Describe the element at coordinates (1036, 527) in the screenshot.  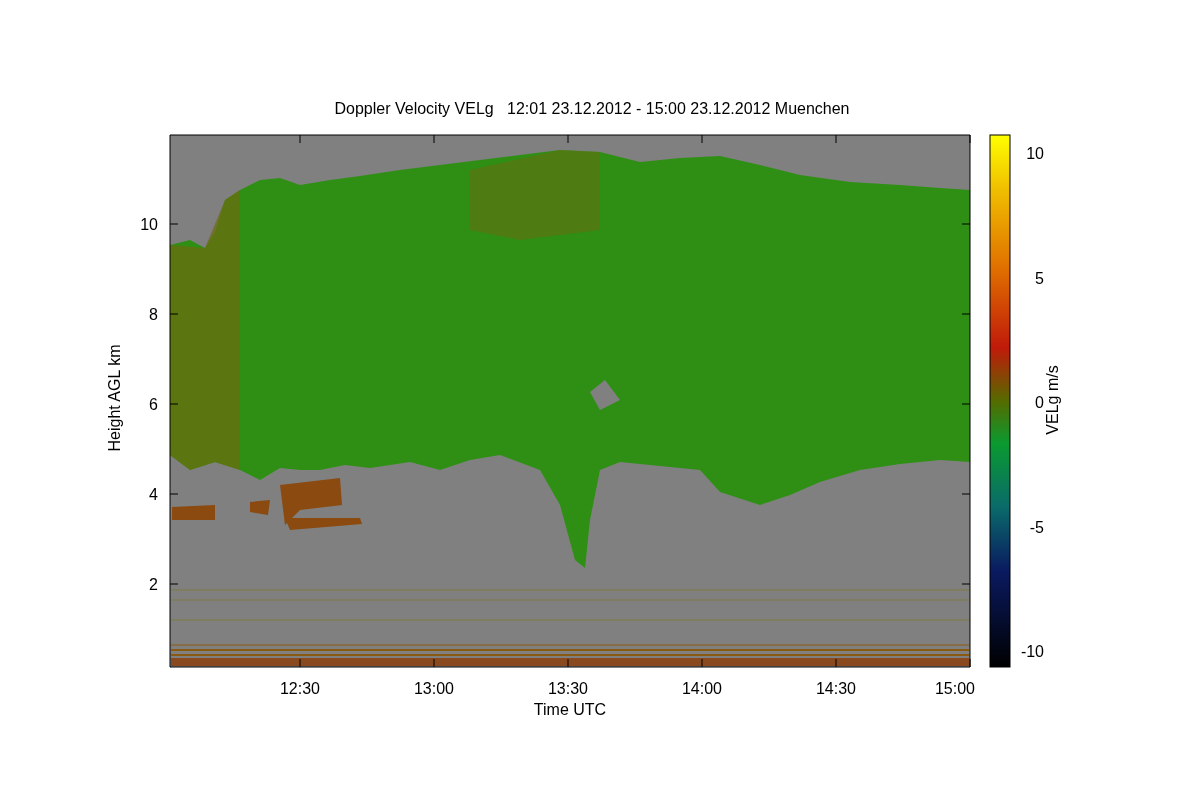
I see `colorbar-tick-label: -5` at that location.